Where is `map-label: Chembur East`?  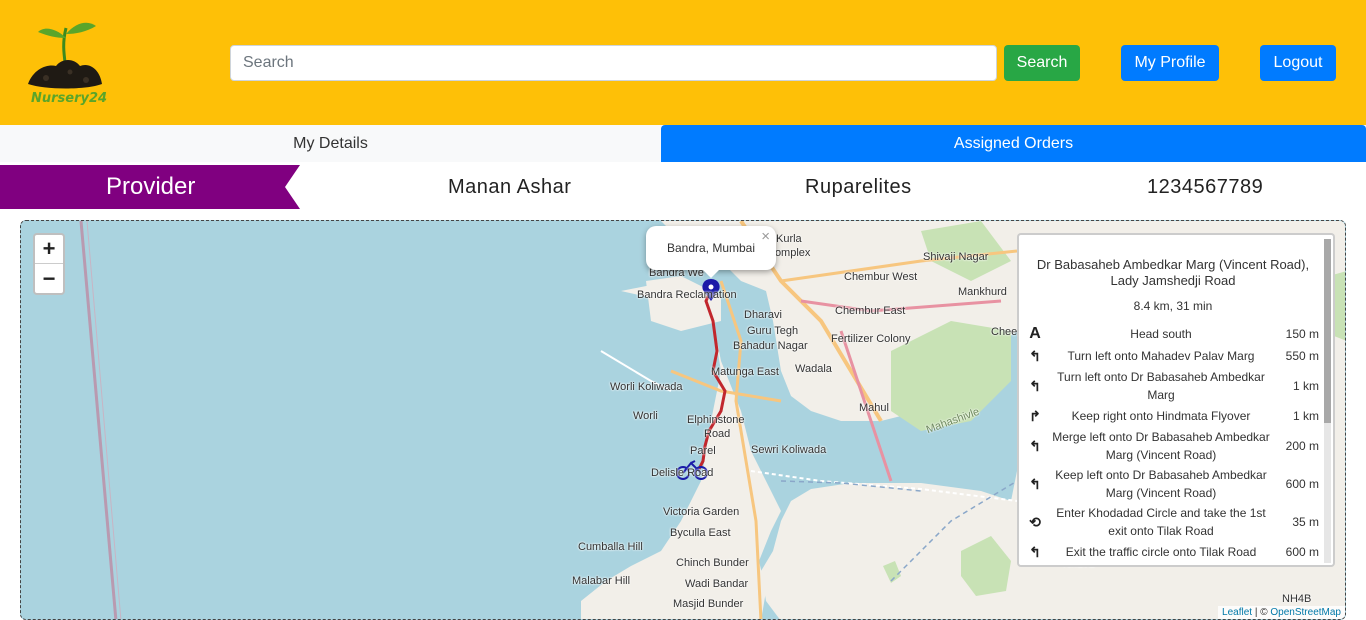 map-label: Chembur East is located at coordinates (870, 311).